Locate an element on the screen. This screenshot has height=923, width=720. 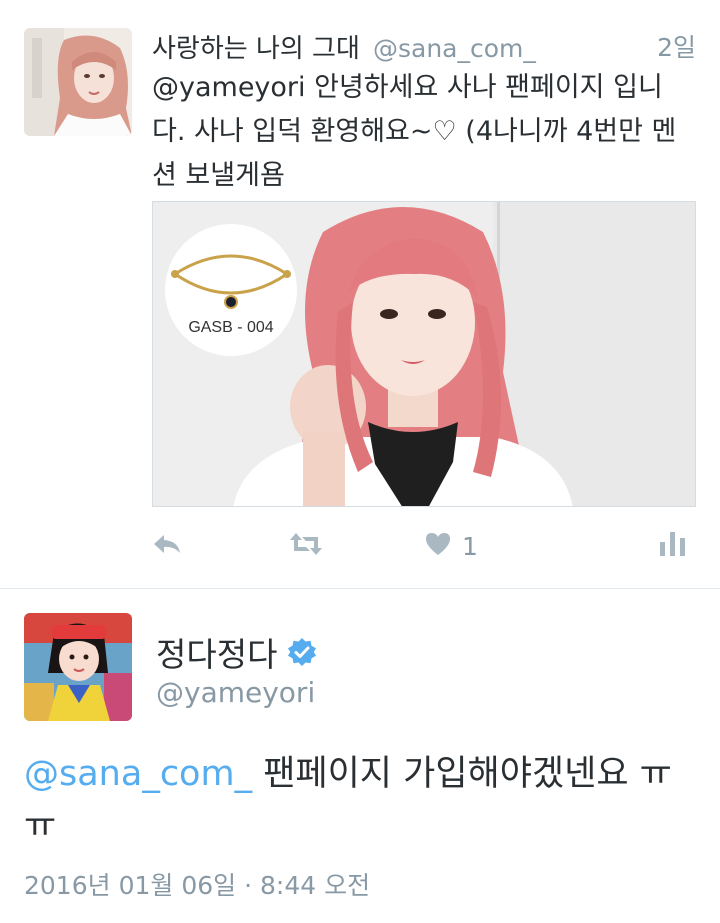
tweet-time: 8:44 오전 is located at coordinates (315, 885).